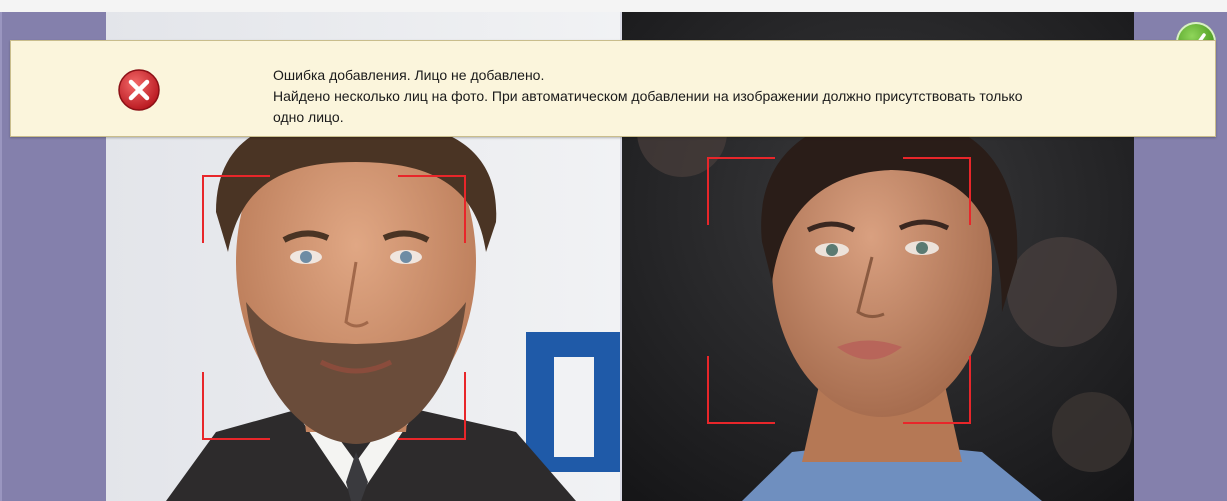 The width and height of the screenshot is (1227, 501). What do you see at coordinates (613, 6) in the screenshot?
I see `top-bar` at bounding box center [613, 6].